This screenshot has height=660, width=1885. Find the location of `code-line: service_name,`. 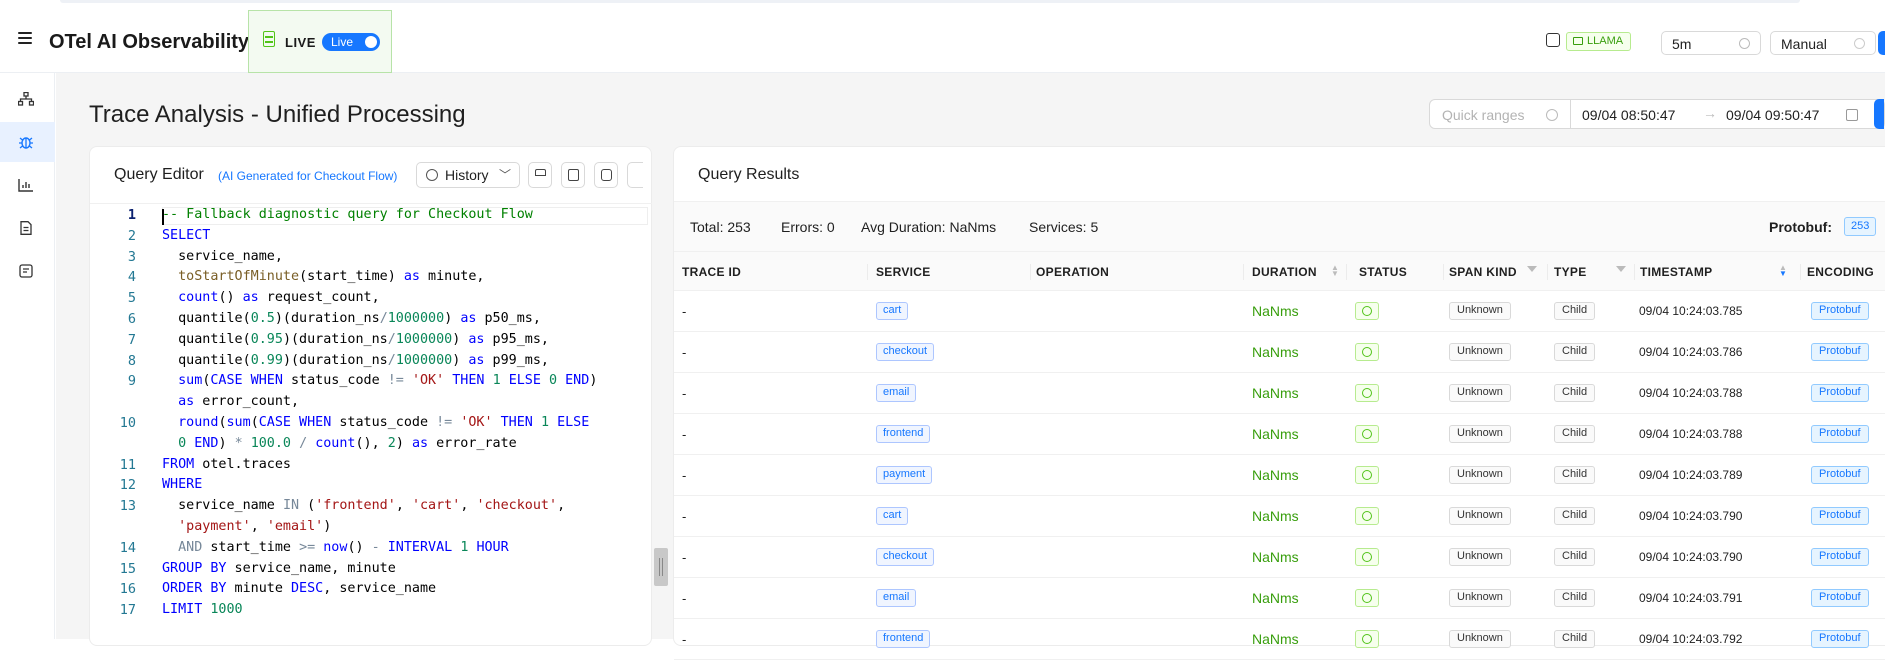

code-line: service_name, is located at coordinates (222, 256).